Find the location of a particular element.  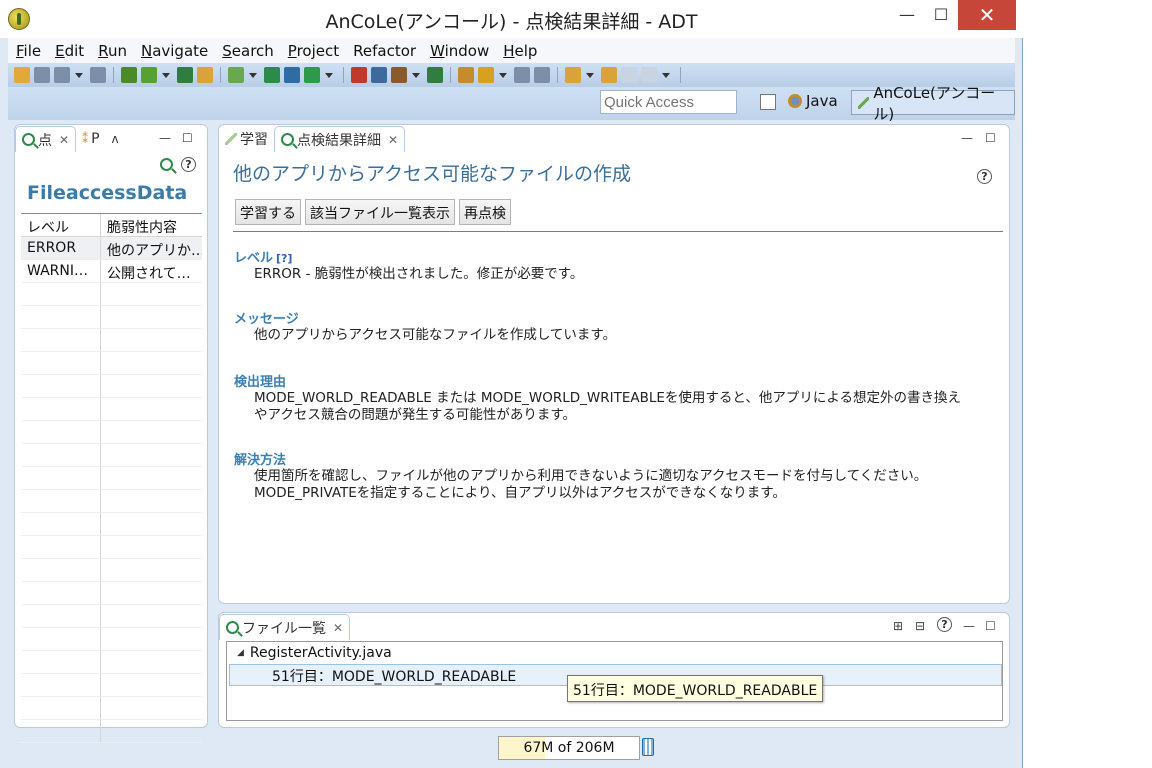

level-help-link: [?] is located at coordinates (284, 258).